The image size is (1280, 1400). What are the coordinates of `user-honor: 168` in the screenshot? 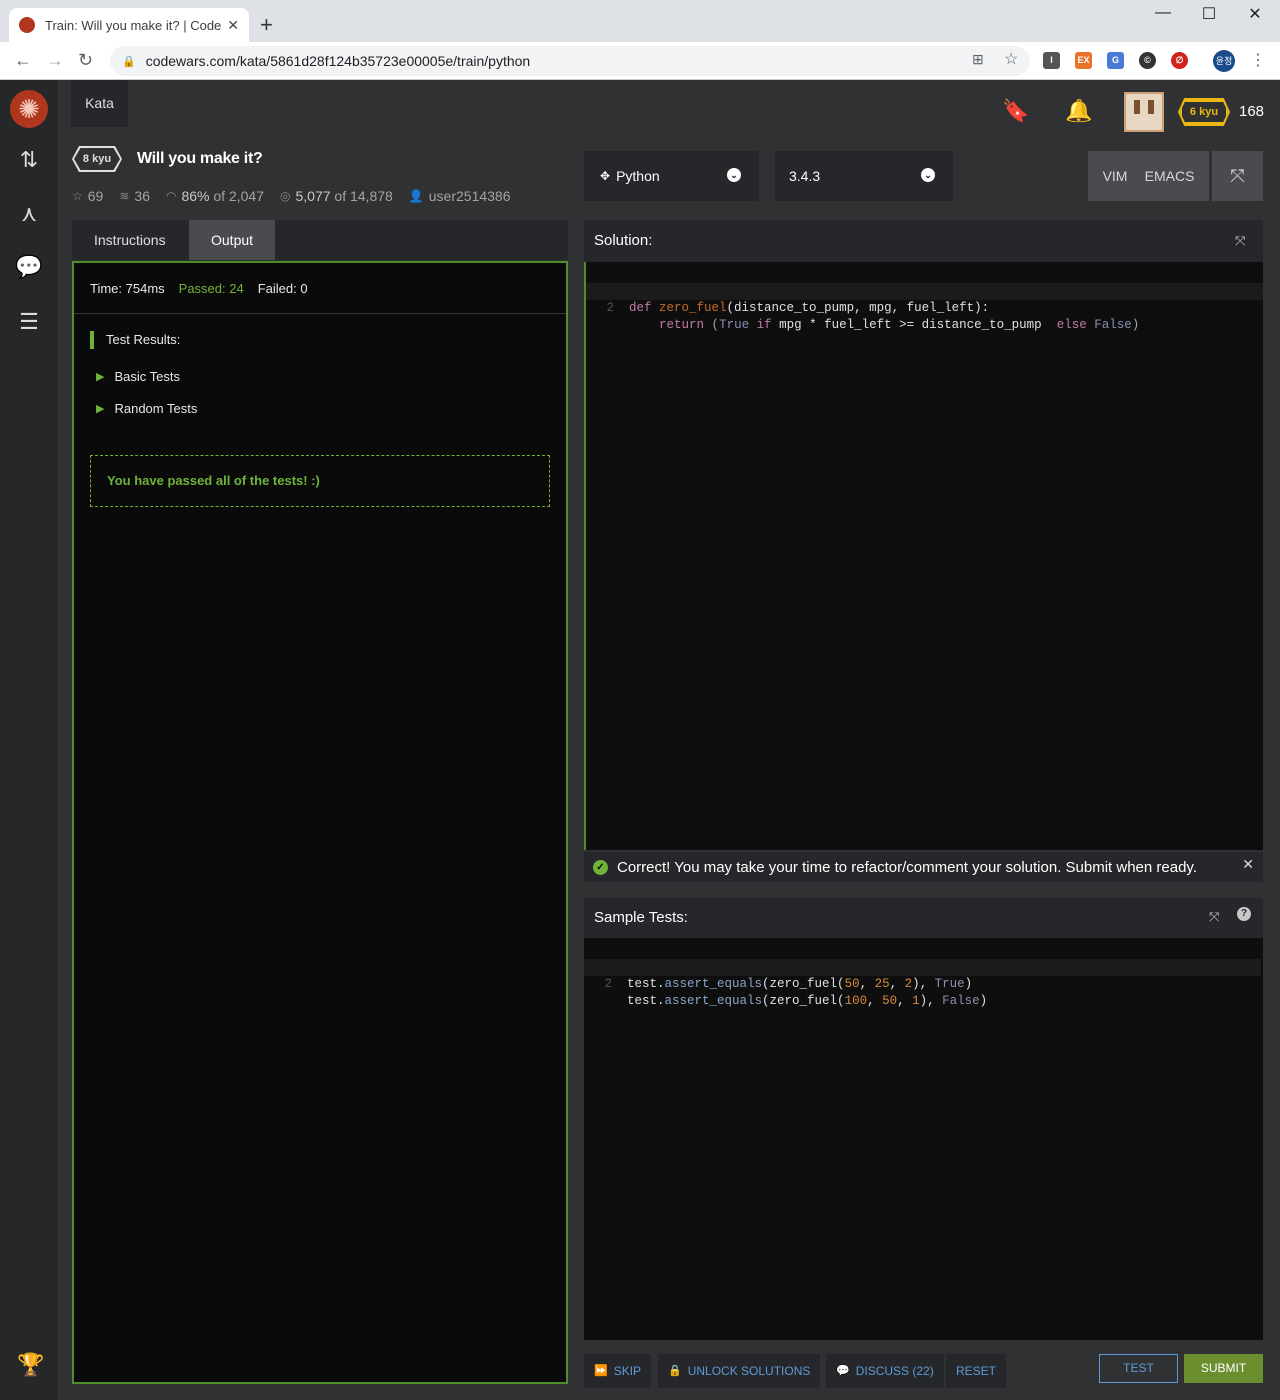 It's located at (1251, 111).